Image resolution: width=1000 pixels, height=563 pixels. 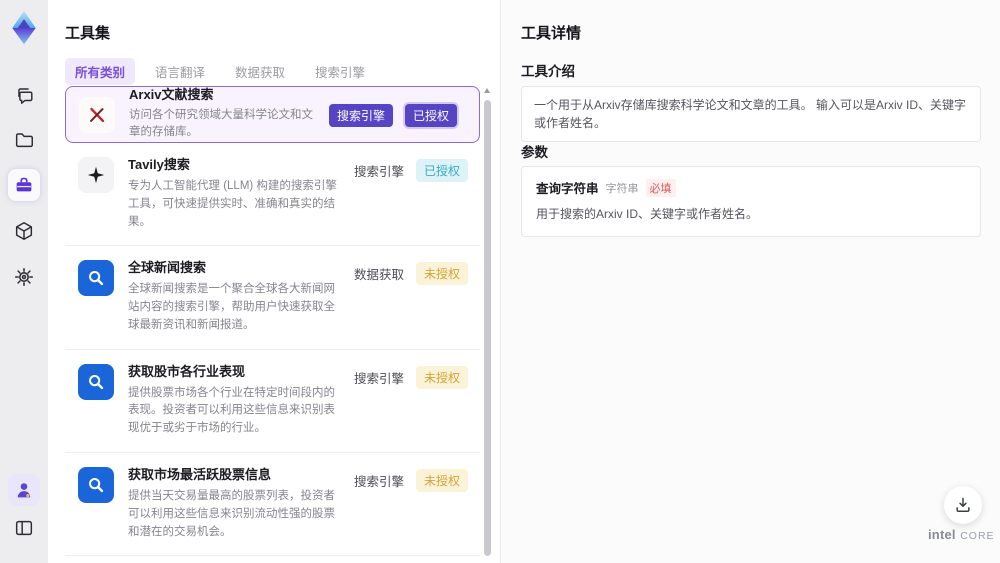 I want to click on param-description: 用于搜索的Arxiv ID、关键字或作者姓名。, so click(x=647, y=214).